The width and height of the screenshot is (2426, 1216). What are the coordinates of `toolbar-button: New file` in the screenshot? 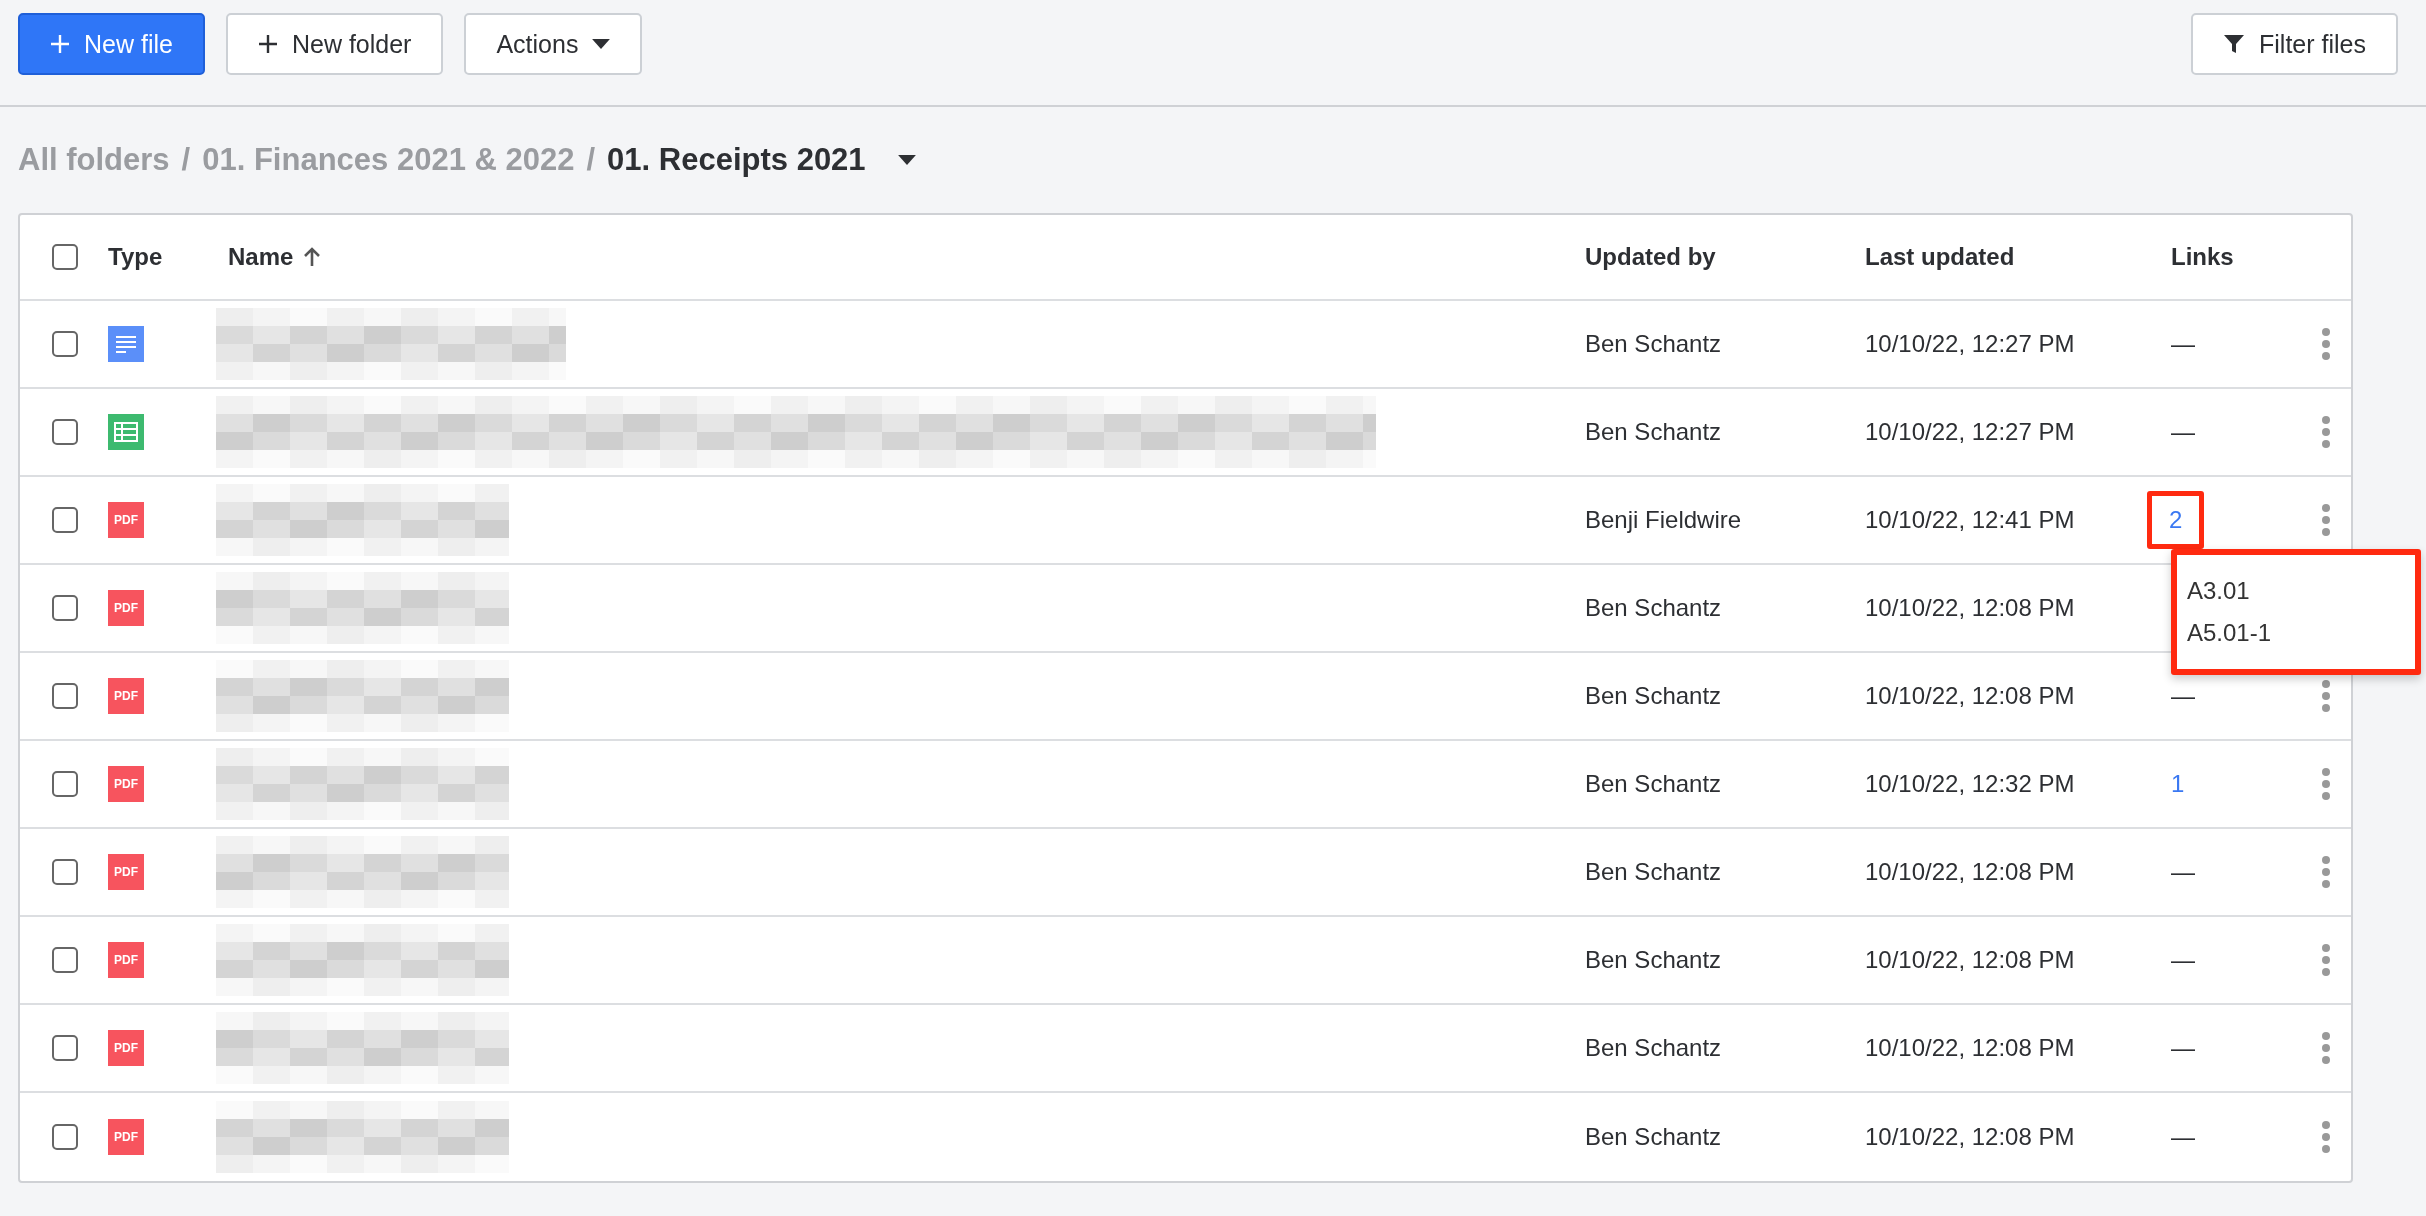 It's located at (111, 44).